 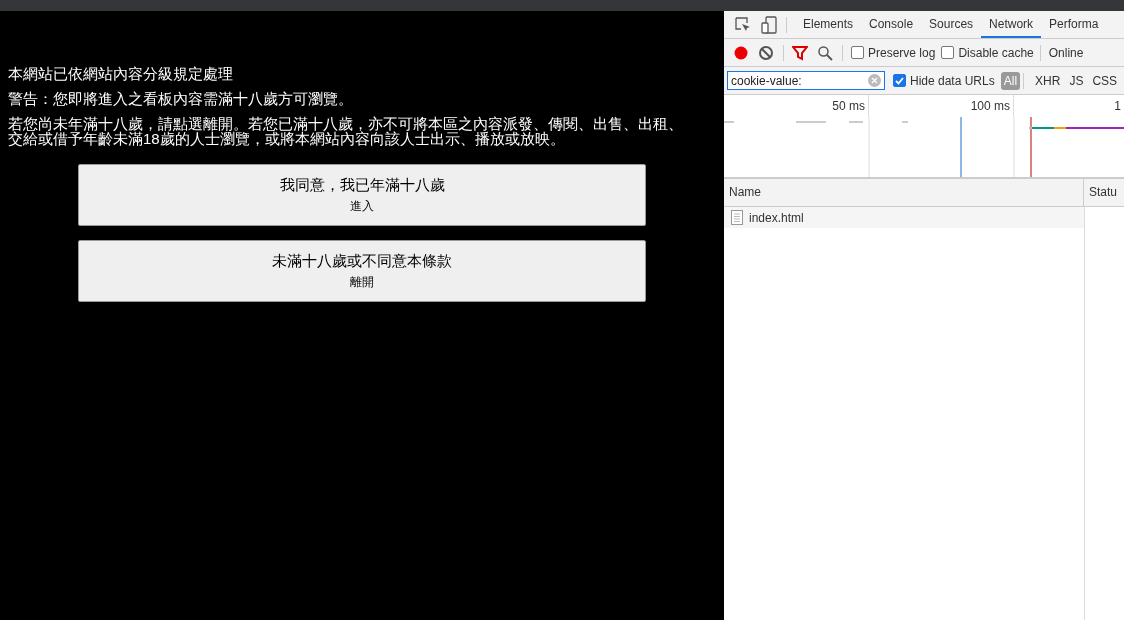 What do you see at coordinates (362, 271) in the screenshot?
I see `choice-button: 未滿十八歲或不同意本條款 離開` at bounding box center [362, 271].